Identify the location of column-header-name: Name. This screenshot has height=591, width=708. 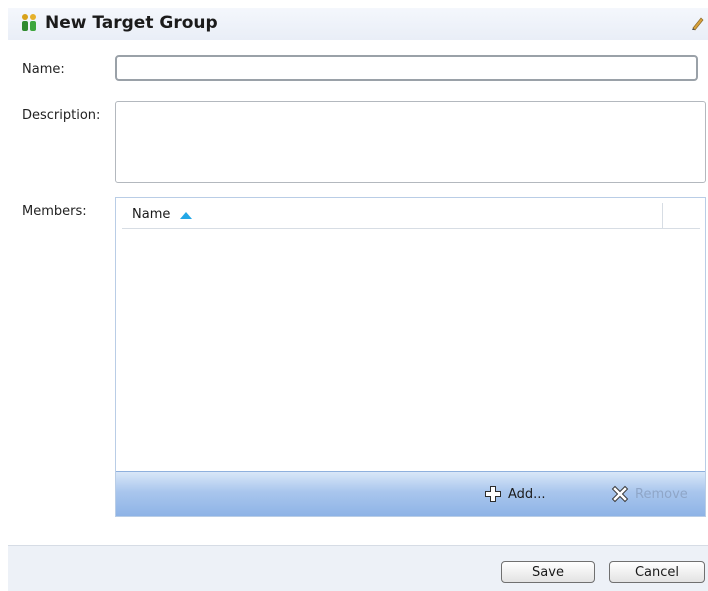
(151, 214).